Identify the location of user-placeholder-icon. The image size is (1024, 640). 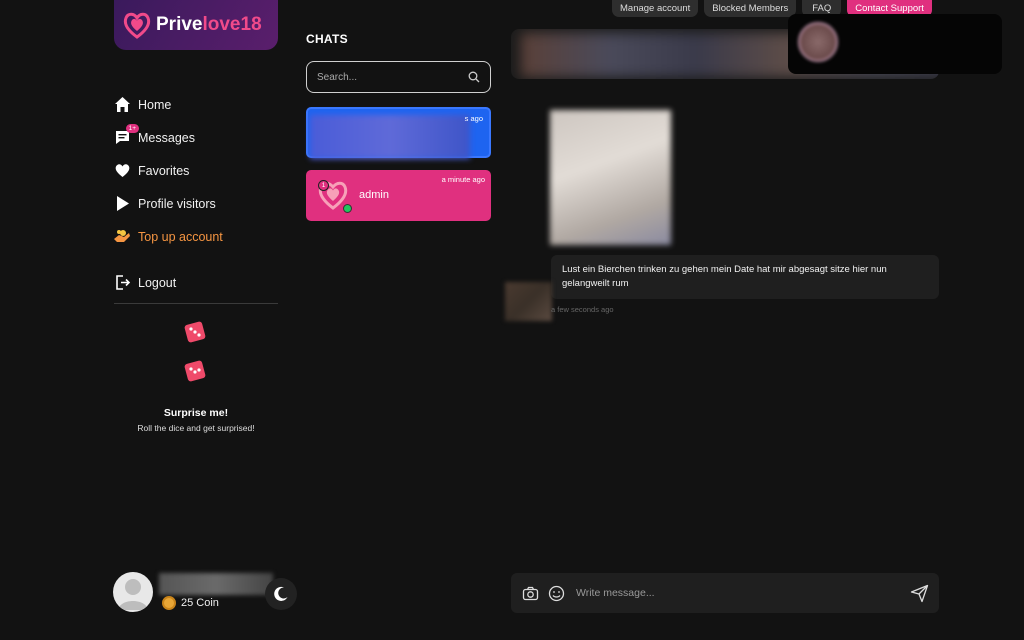
(133, 594).